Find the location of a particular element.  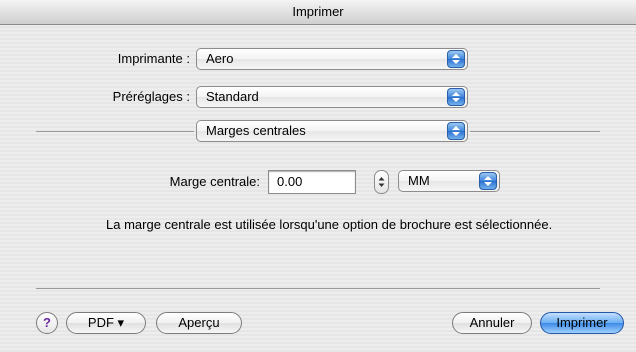

panel-value: Marges centrales is located at coordinates (256, 130).